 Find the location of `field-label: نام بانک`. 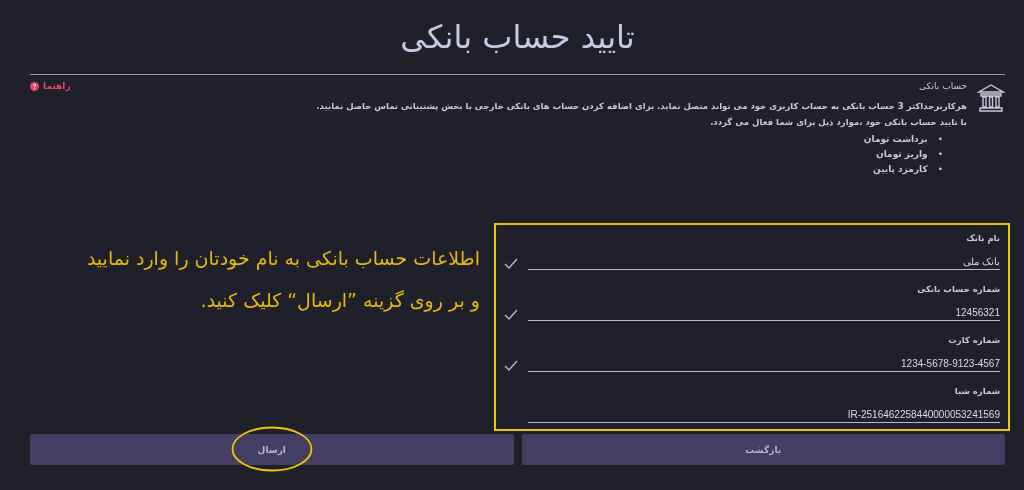

field-label: نام بانک is located at coordinates (983, 237).